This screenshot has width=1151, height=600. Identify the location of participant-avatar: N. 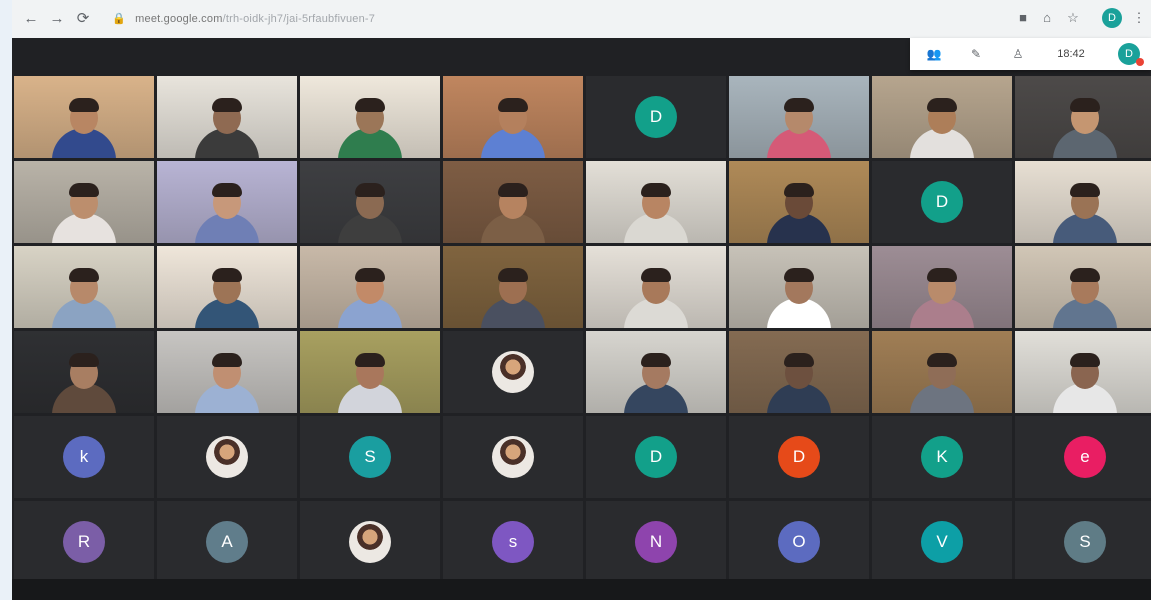
(656, 542).